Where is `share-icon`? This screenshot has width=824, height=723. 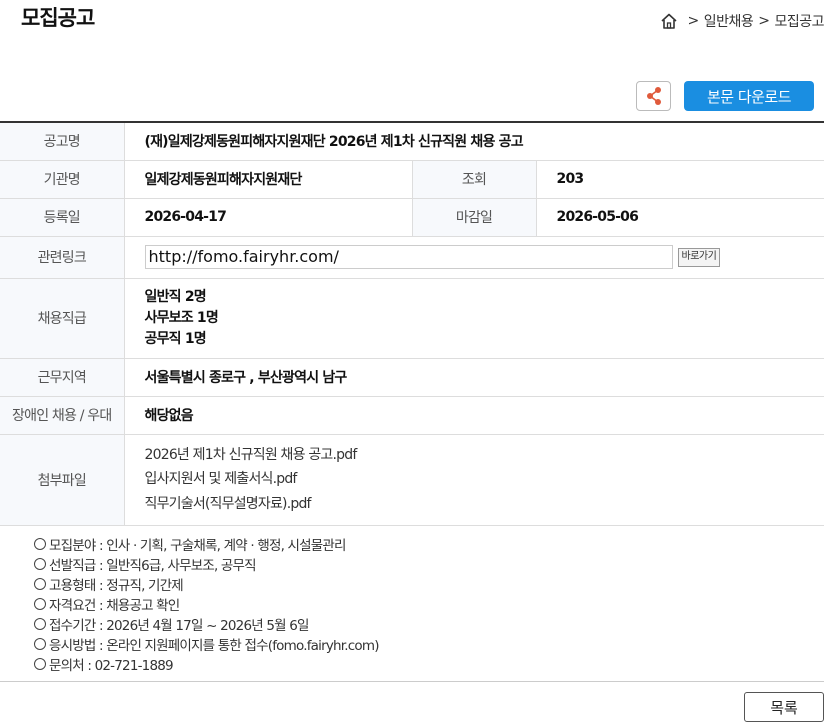 share-icon is located at coordinates (653, 96).